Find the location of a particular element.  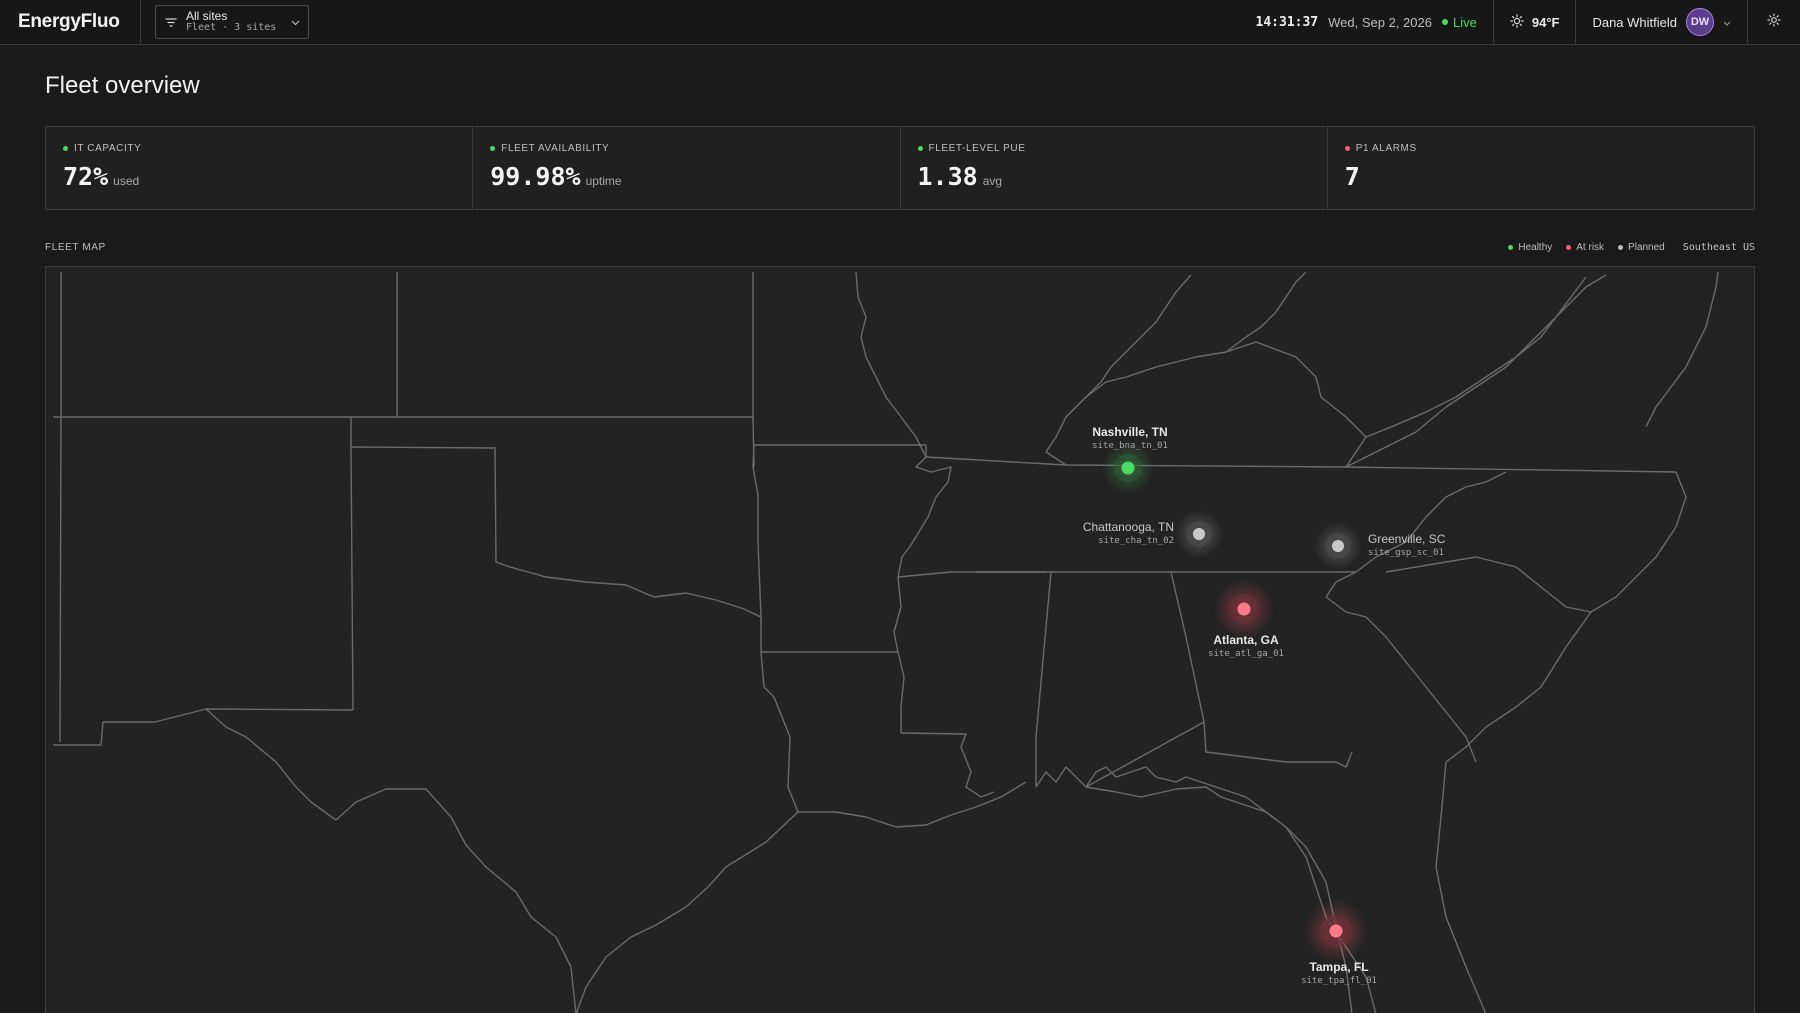

user-menu: Dana Whitfield DW is located at coordinates (1662, 22).